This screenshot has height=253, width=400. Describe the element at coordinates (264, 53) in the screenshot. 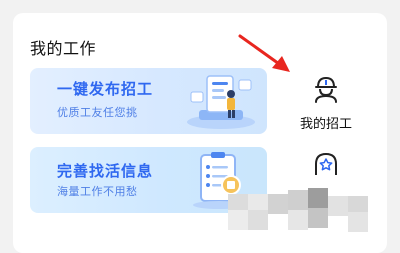

I see `annotation-arrow-icon` at that location.